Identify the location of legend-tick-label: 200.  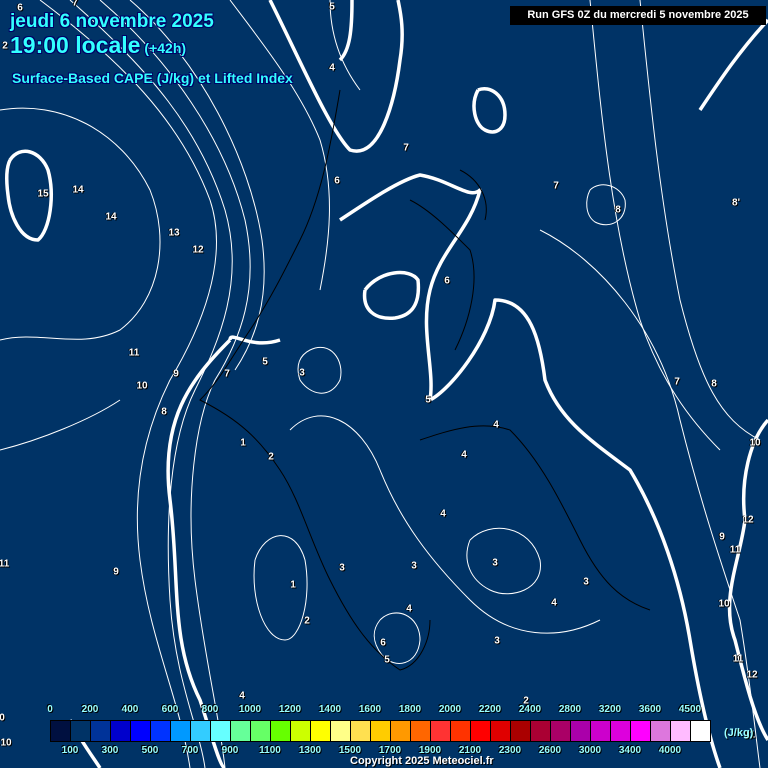
(90, 709).